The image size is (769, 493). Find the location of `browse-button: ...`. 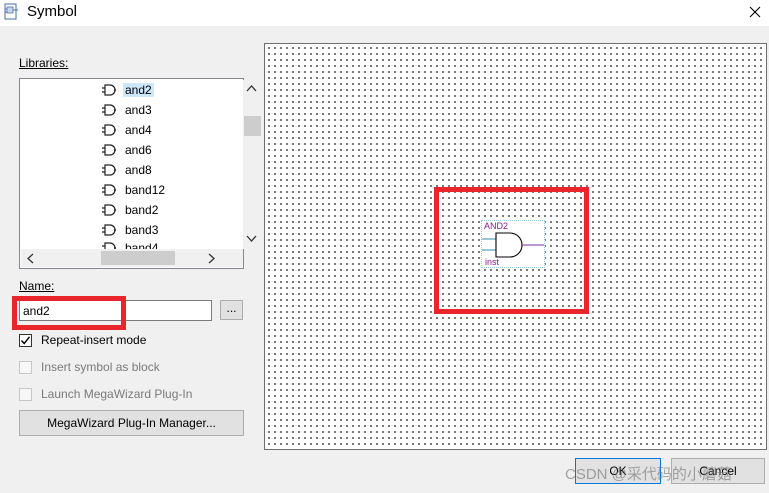

browse-button: ... is located at coordinates (231, 310).